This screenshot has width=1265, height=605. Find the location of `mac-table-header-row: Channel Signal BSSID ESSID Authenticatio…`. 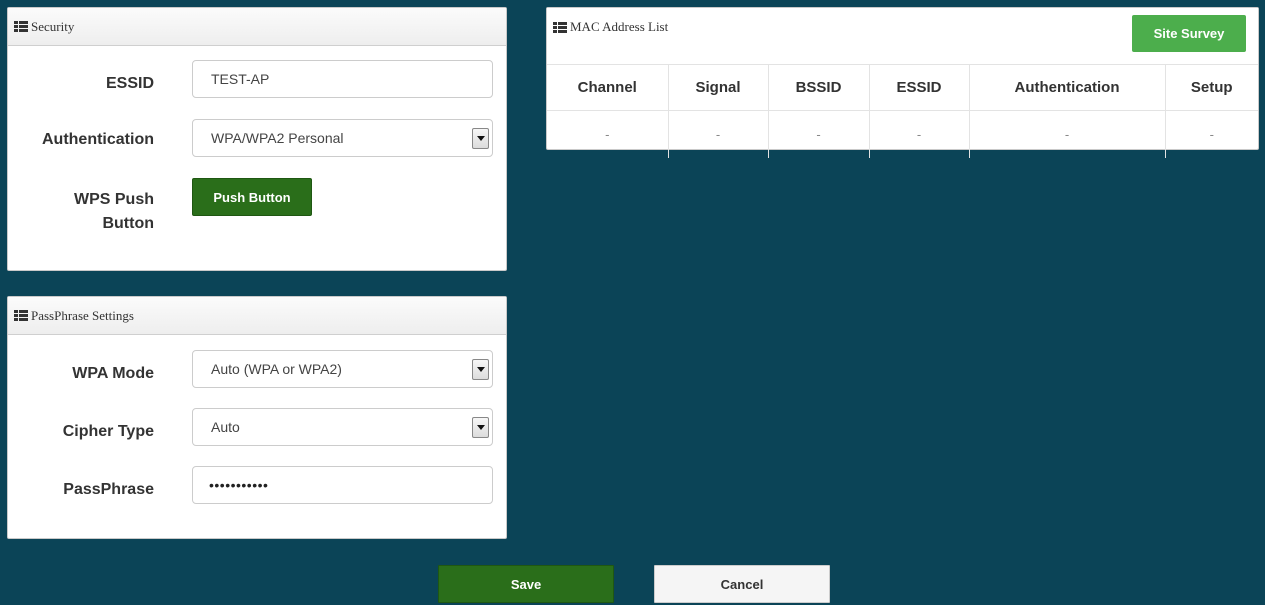

mac-table-header-row: Channel Signal BSSID ESSID Authenticatio… is located at coordinates (902, 87).